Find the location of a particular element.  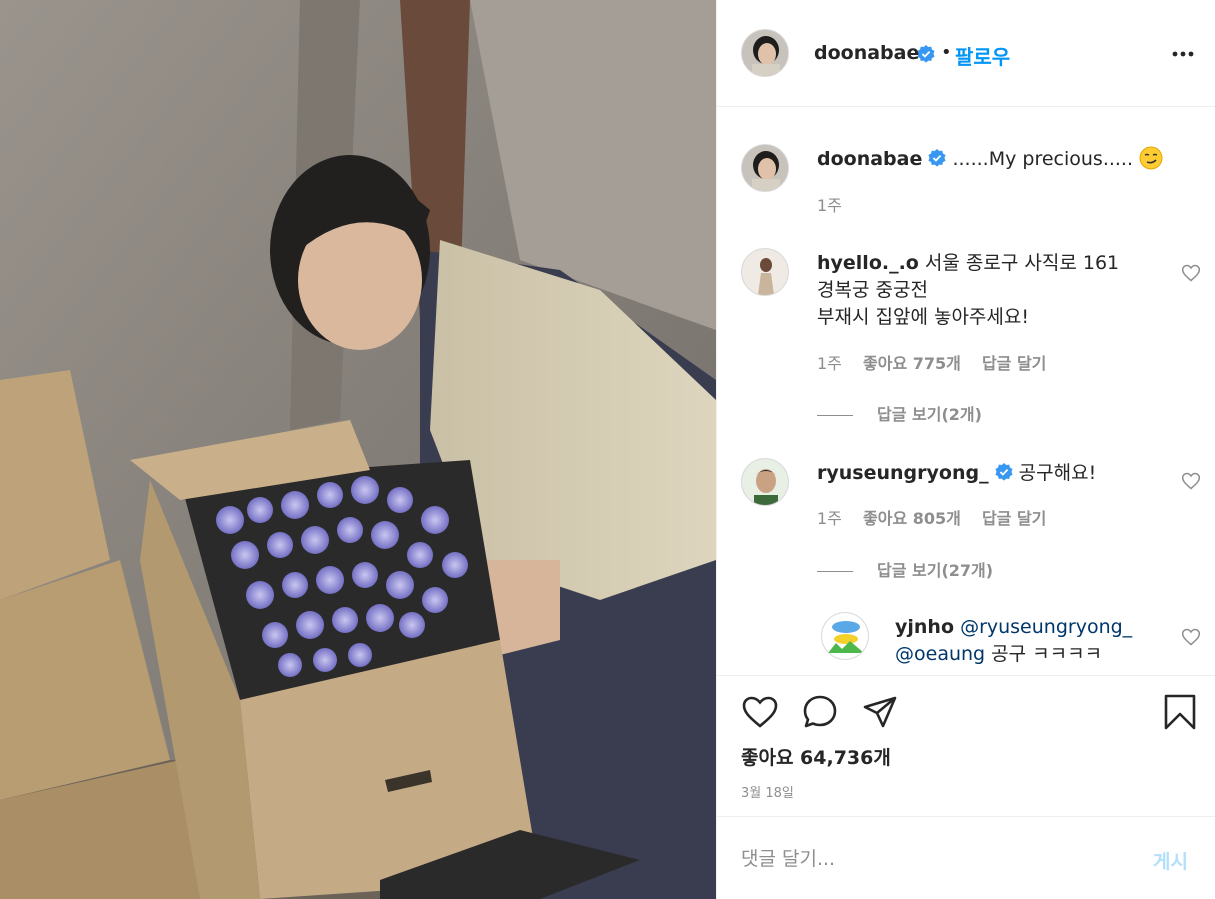

comment-likes: 좋아요 805개 is located at coordinates (912, 518).